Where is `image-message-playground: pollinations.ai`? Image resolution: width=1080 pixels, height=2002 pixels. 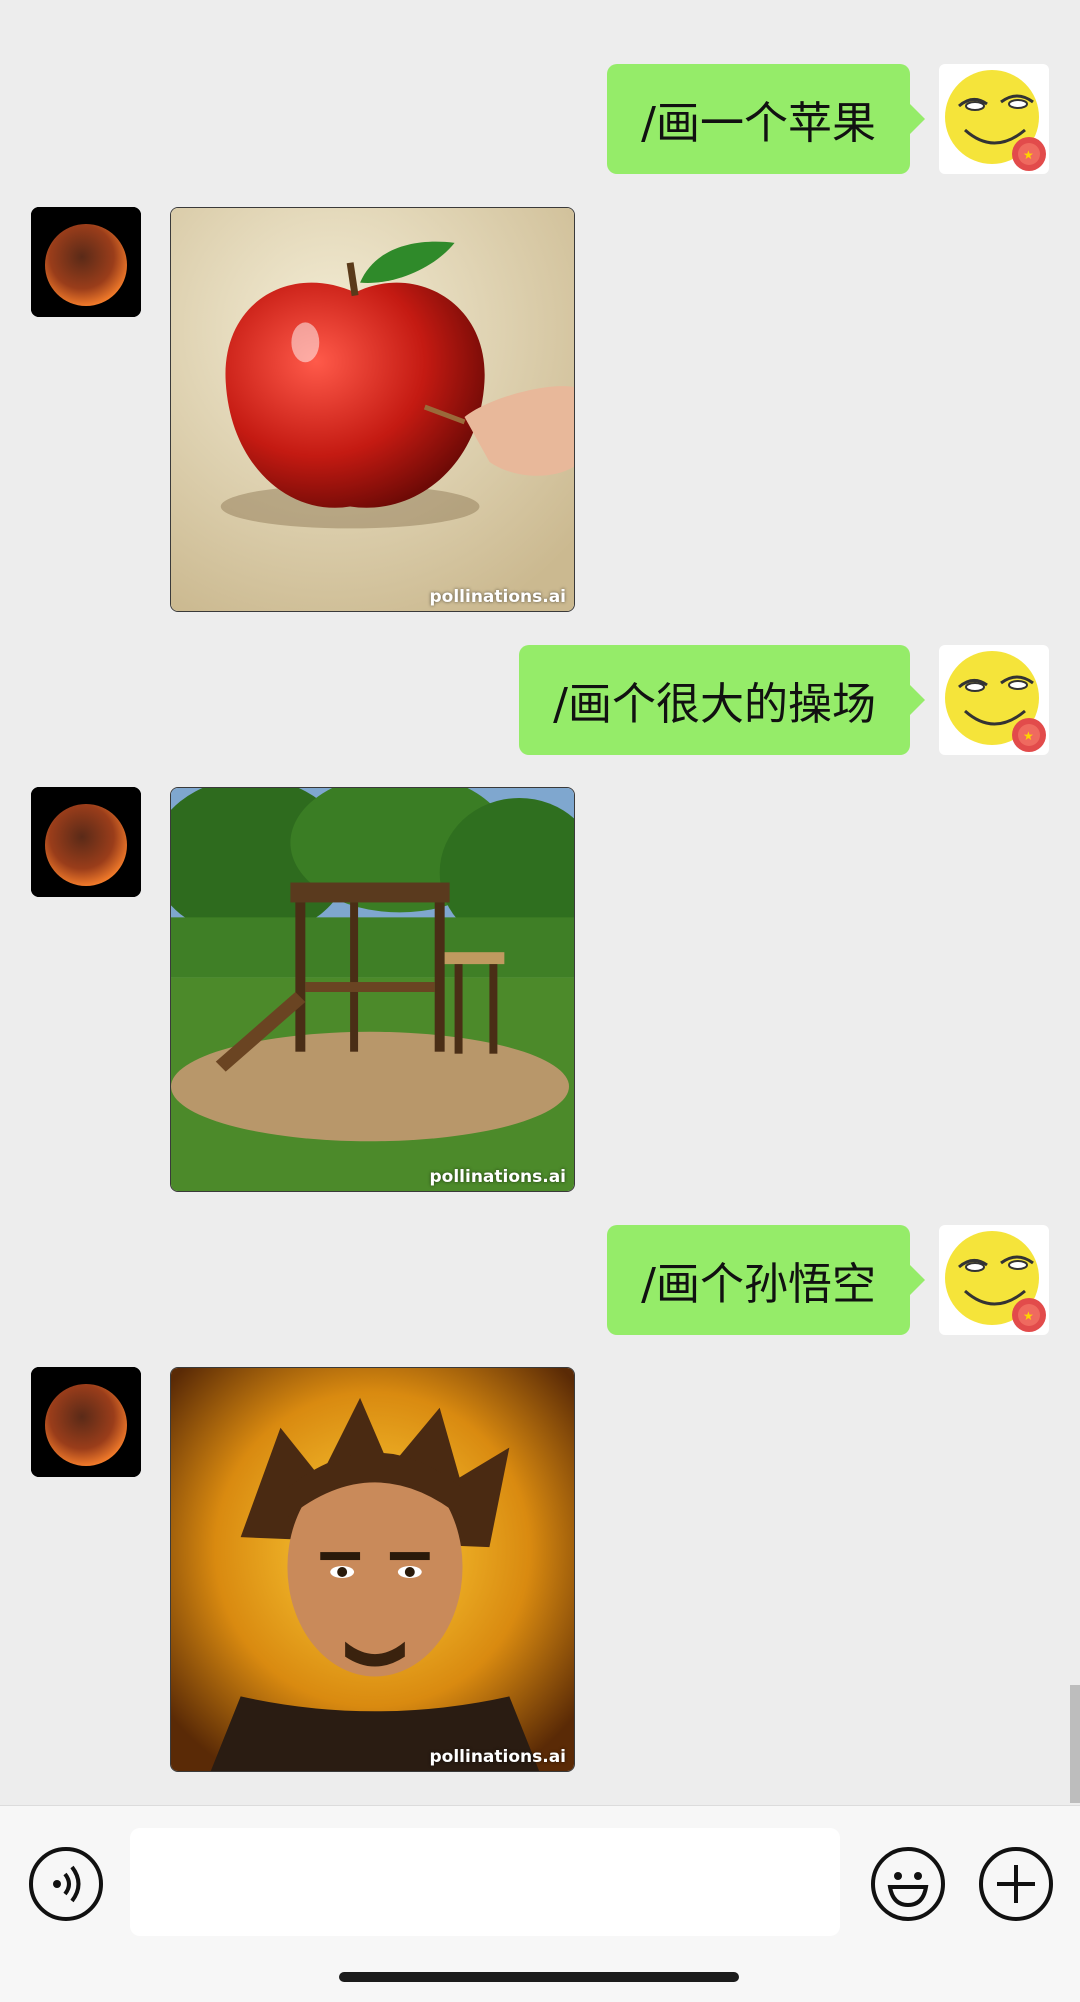
image-message-playground: pollinations.ai is located at coordinates (372, 989).